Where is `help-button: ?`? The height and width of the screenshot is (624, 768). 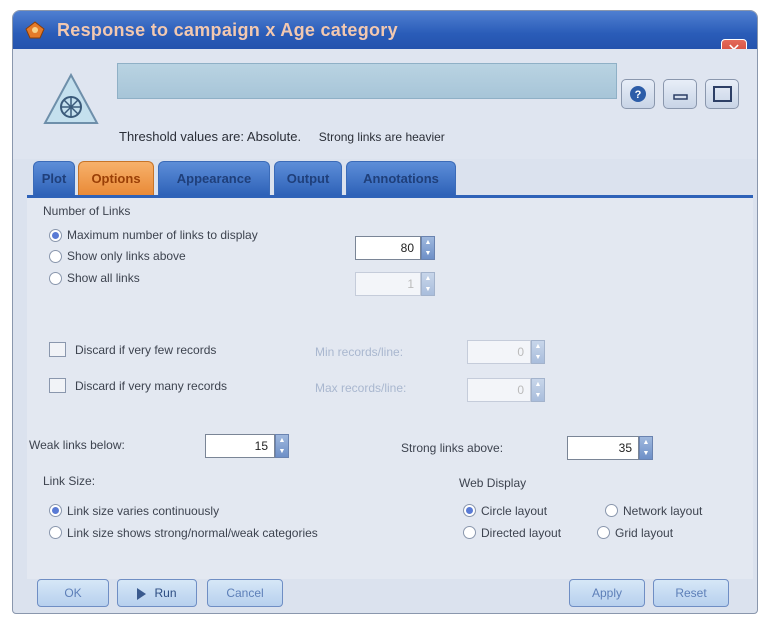 help-button: ? is located at coordinates (638, 94).